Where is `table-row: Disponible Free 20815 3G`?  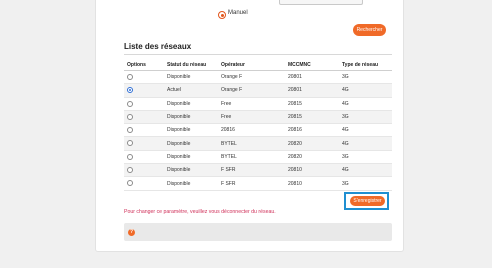 table-row: Disponible Free 20815 3G is located at coordinates (258, 117).